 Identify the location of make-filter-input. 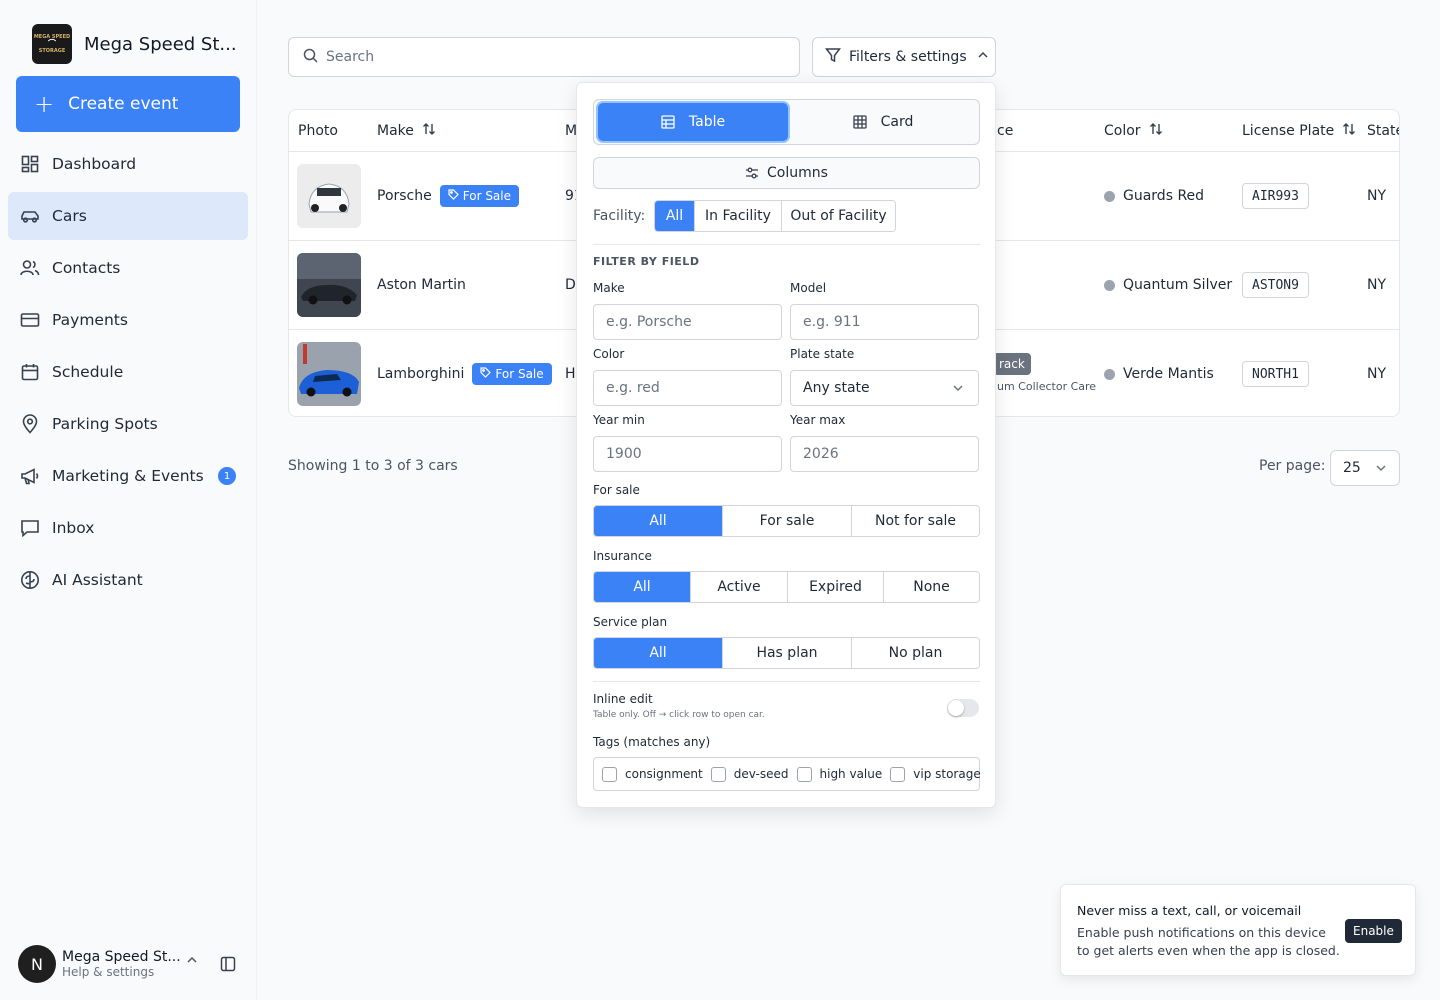
(687, 322).